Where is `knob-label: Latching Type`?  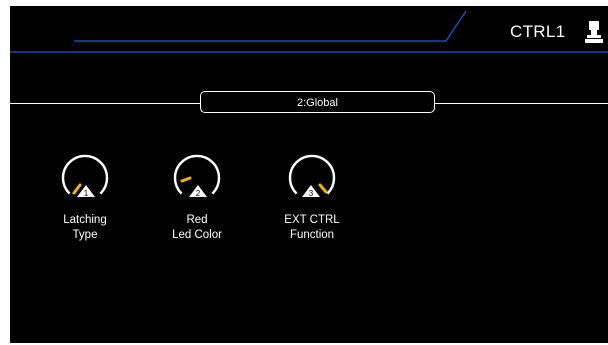 knob-label: Latching Type is located at coordinates (85, 228).